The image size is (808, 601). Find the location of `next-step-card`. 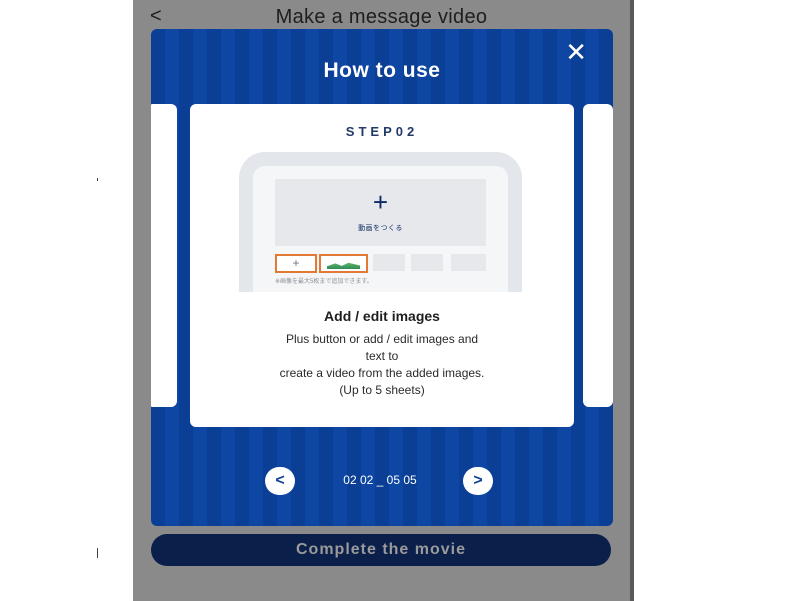

next-step-card is located at coordinates (598, 255).